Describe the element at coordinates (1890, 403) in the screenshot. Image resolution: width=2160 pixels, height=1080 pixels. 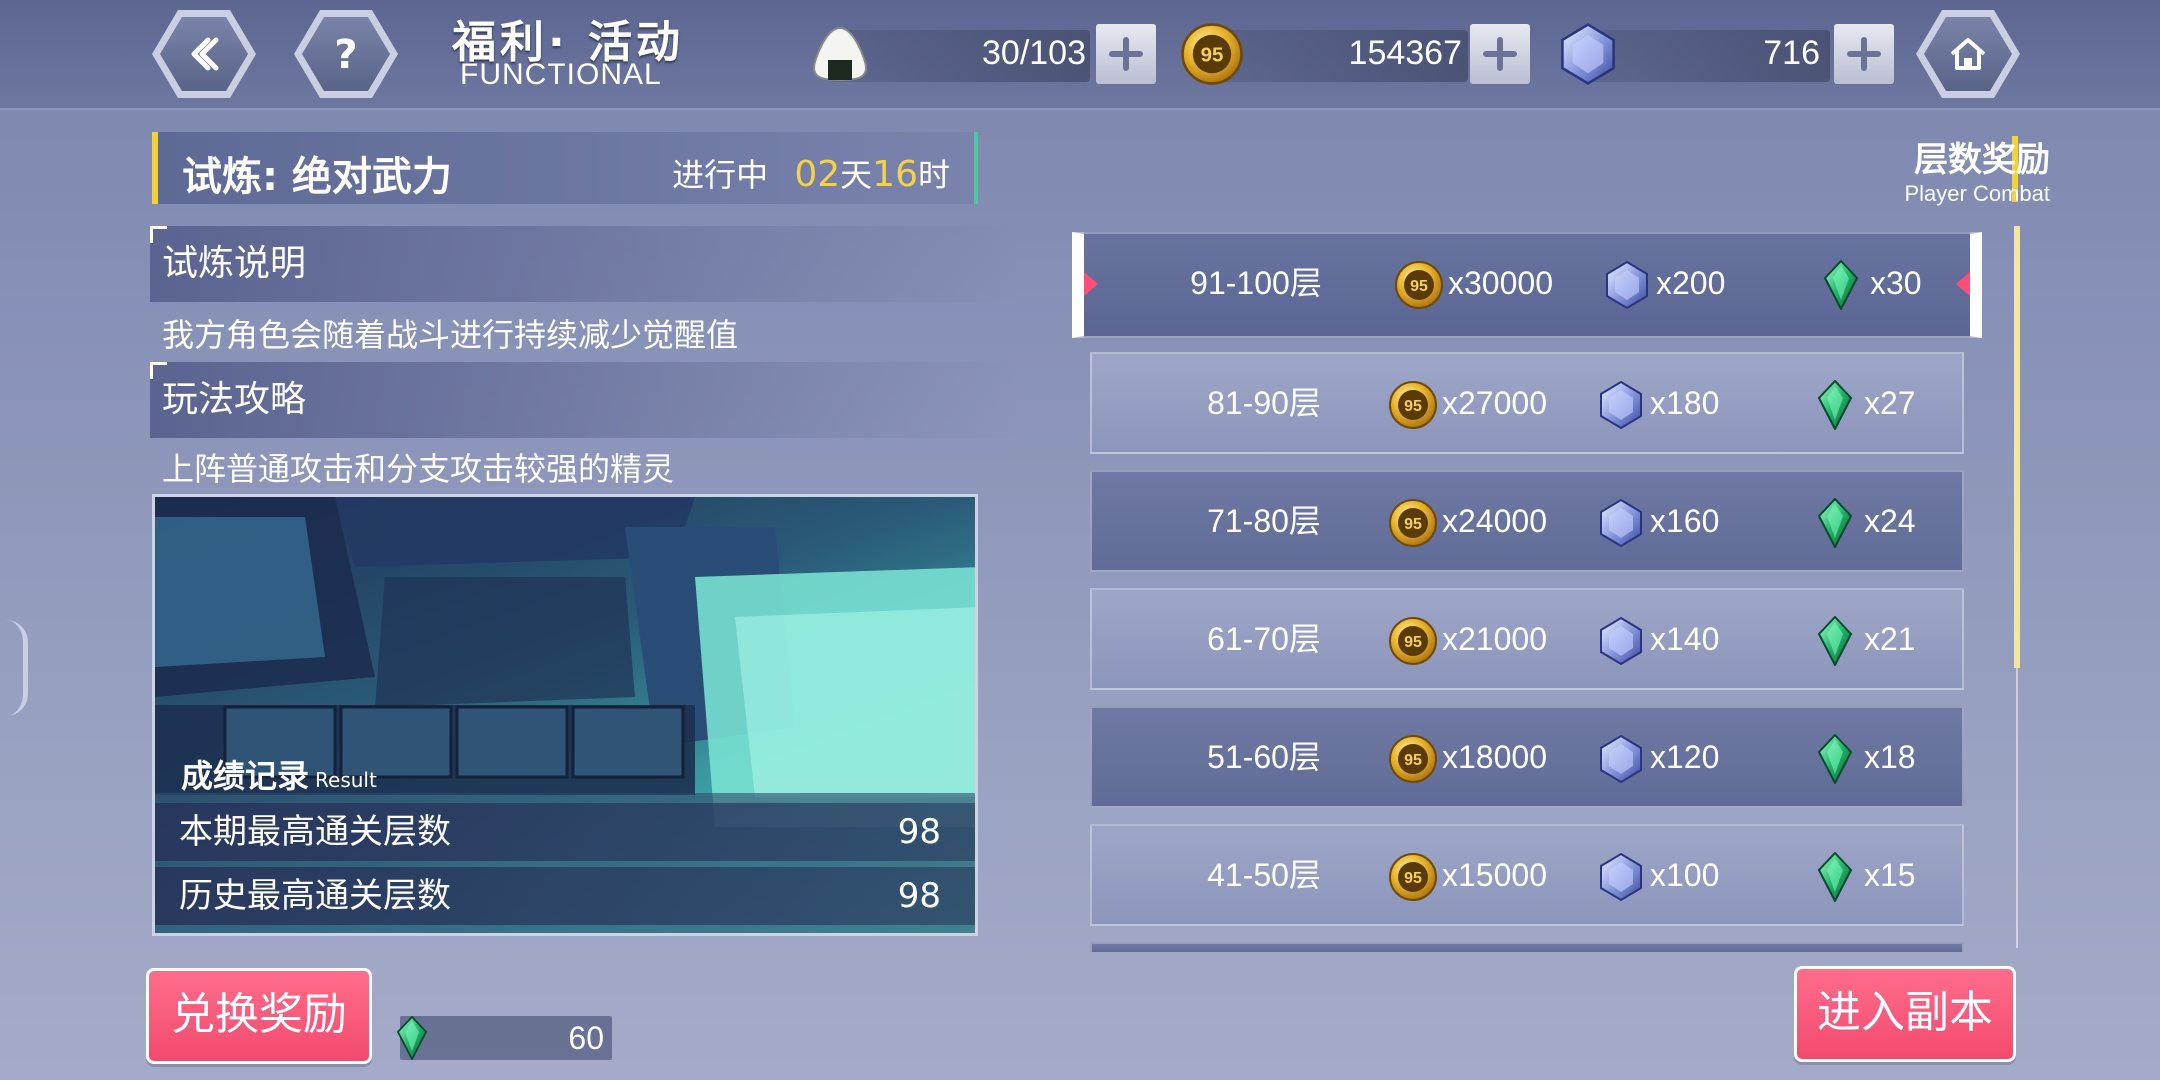
I see `tier-gems: x27` at that location.